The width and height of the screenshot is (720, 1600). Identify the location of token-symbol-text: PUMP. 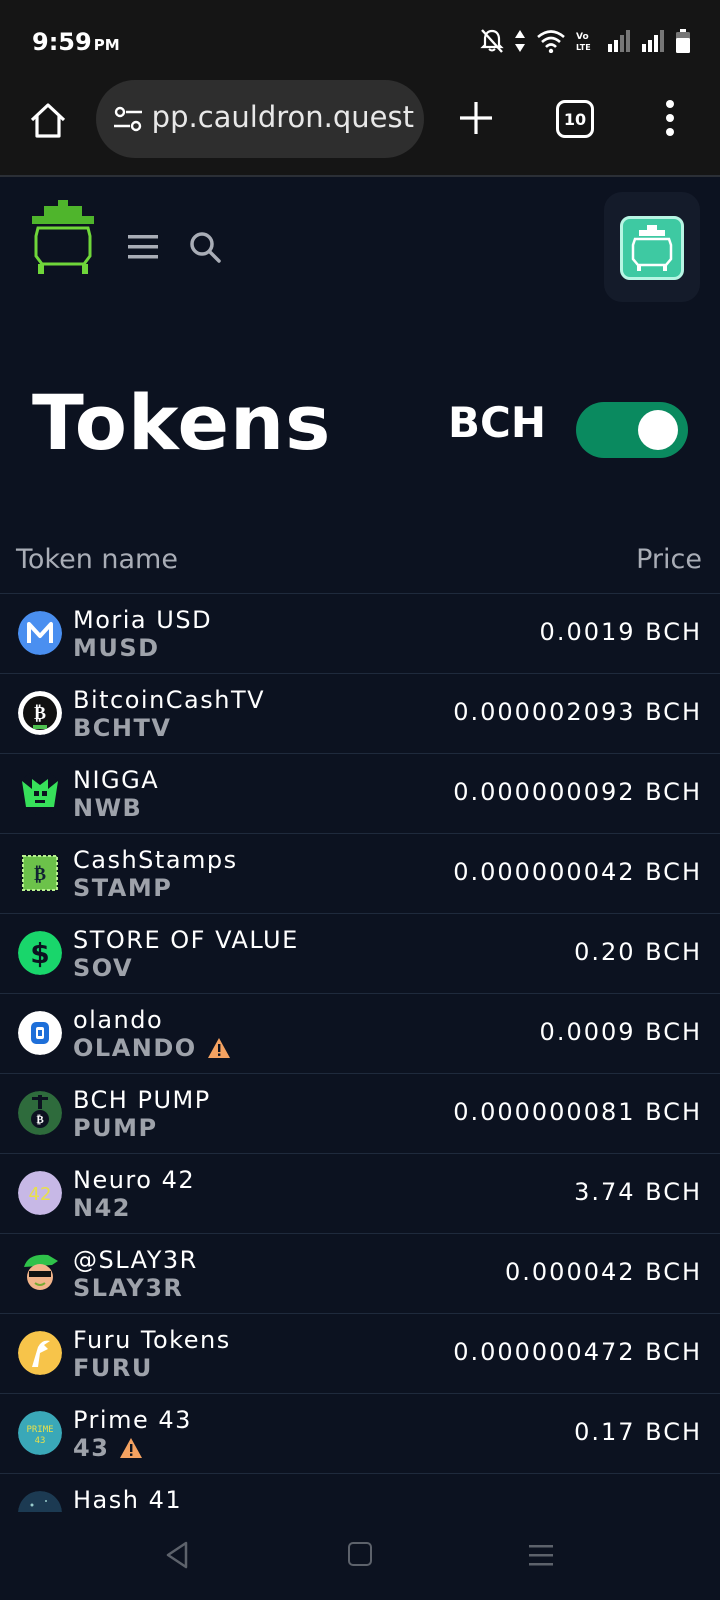
(115, 1128).